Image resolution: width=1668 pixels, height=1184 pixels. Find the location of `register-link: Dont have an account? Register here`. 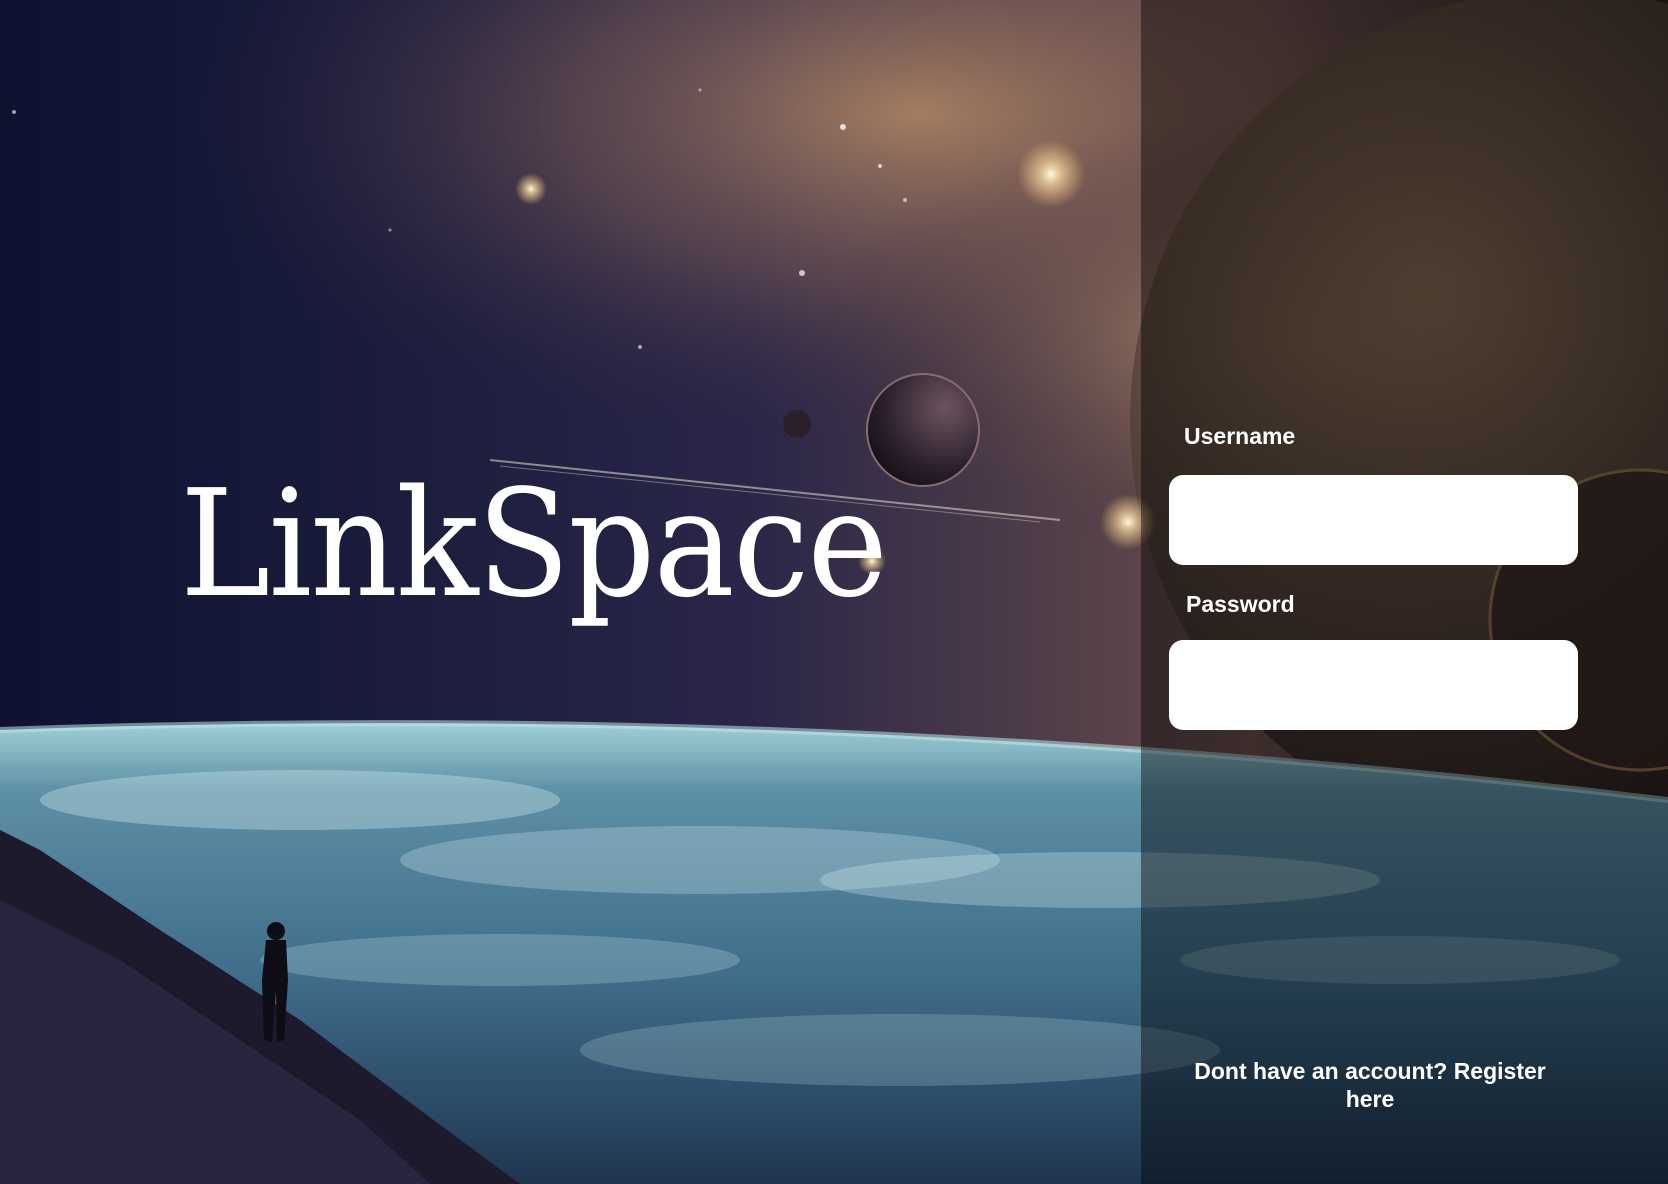

register-link: Dont have an account? Register here is located at coordinates (1370, 1085).